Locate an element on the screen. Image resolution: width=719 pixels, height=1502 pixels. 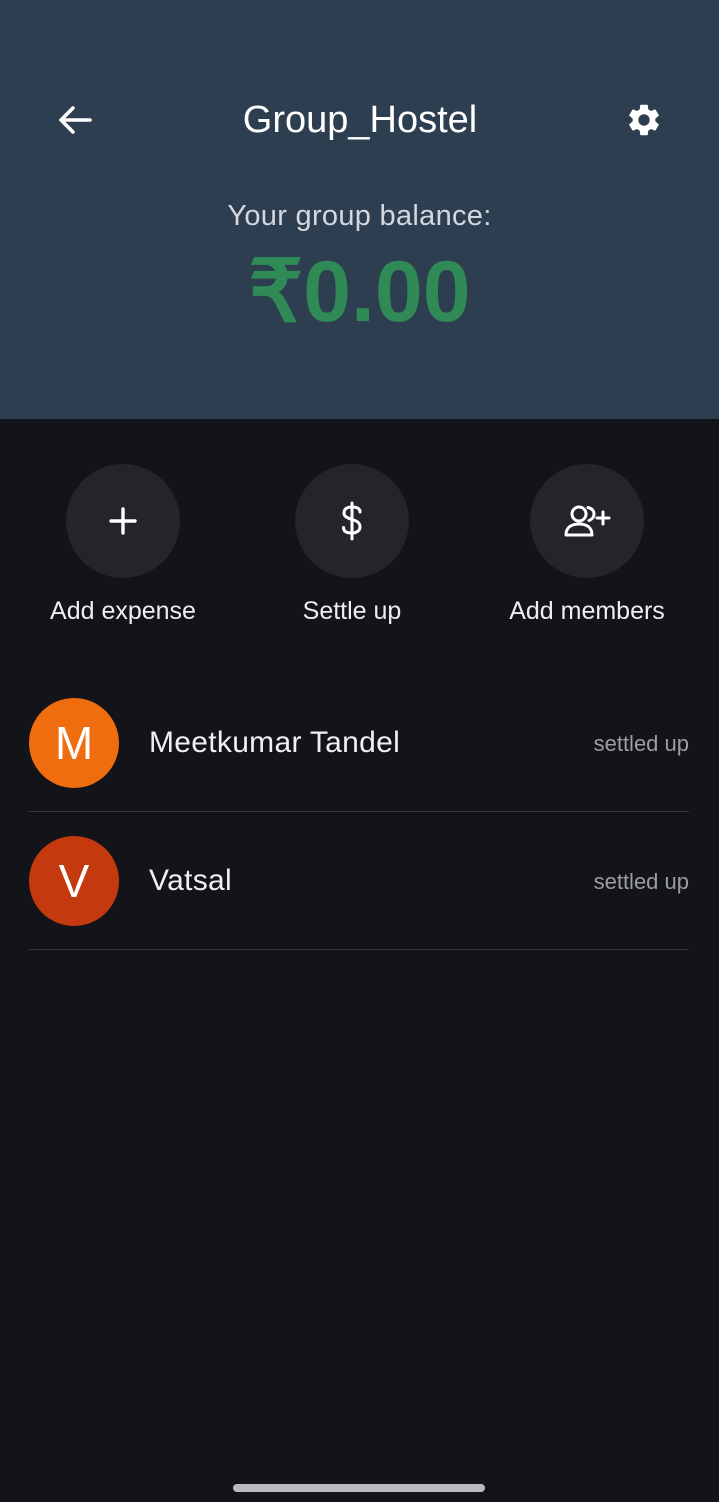
home-indicator is located at coordinates (359, 1488).